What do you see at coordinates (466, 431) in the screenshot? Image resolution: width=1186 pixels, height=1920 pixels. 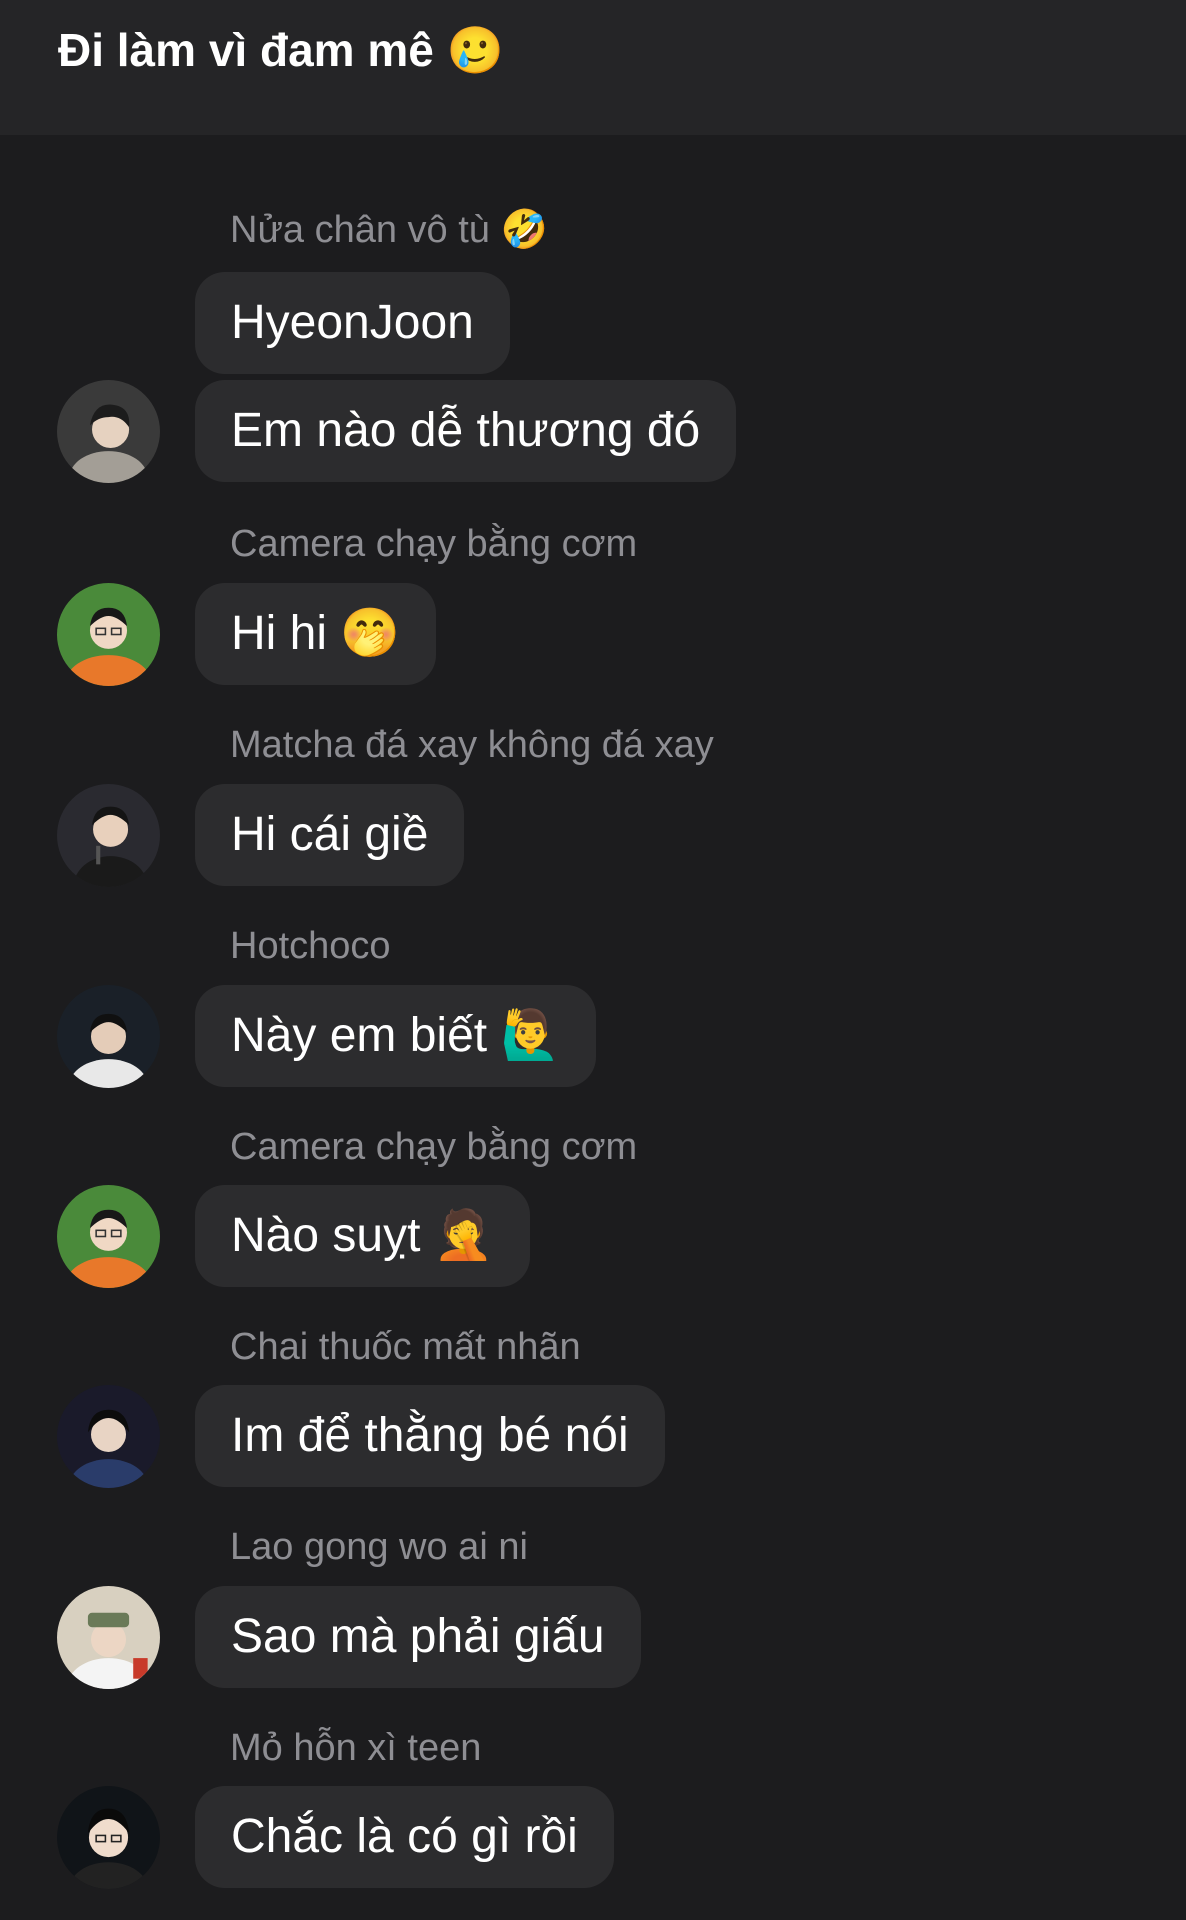 I see `message-bubble: Em nào dễ thương đó` at bounding box center [466, 431].